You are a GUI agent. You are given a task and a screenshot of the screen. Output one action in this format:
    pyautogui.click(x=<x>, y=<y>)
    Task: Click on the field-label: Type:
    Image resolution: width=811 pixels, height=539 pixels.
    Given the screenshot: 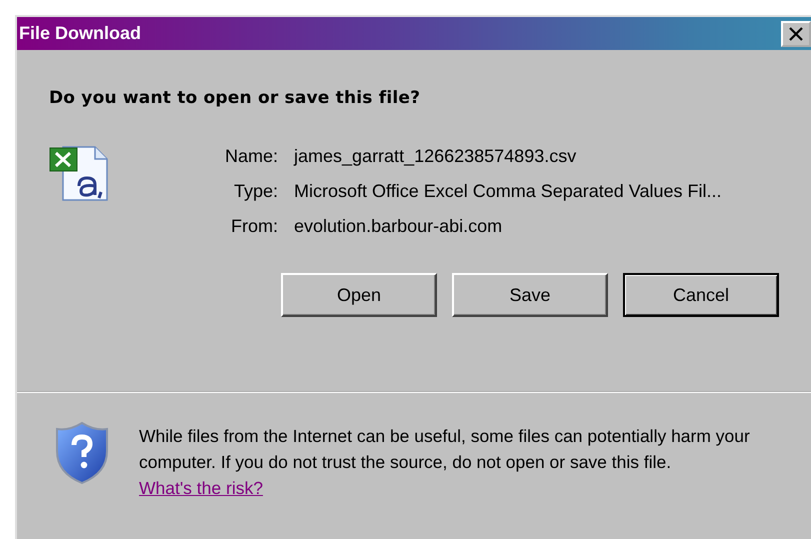 What is the action you would take?
    pyautogui.click(x=255, y=191)
    